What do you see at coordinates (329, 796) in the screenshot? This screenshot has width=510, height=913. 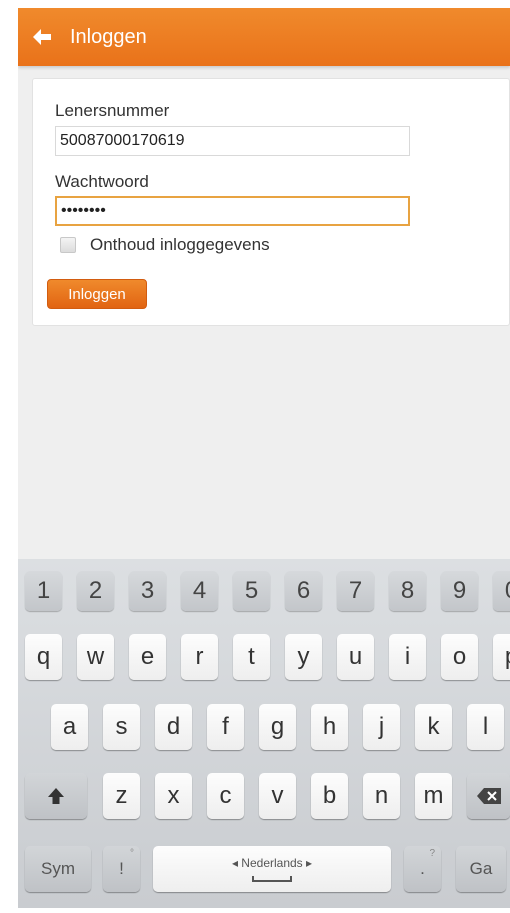 I see `key-b: b` at bounding box center [329, 796].